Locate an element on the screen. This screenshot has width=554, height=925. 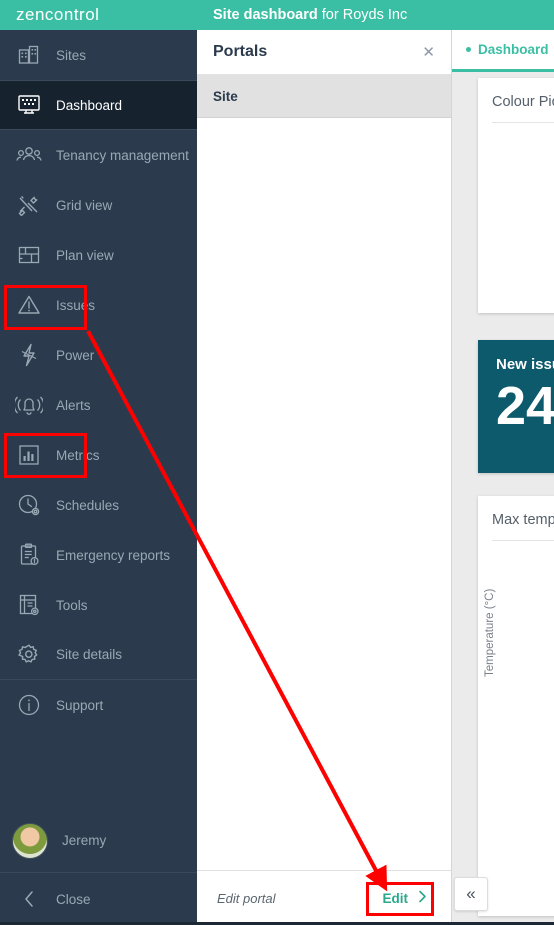
edit-portal-hint: Edit portal is located at coordinates (246, 898).